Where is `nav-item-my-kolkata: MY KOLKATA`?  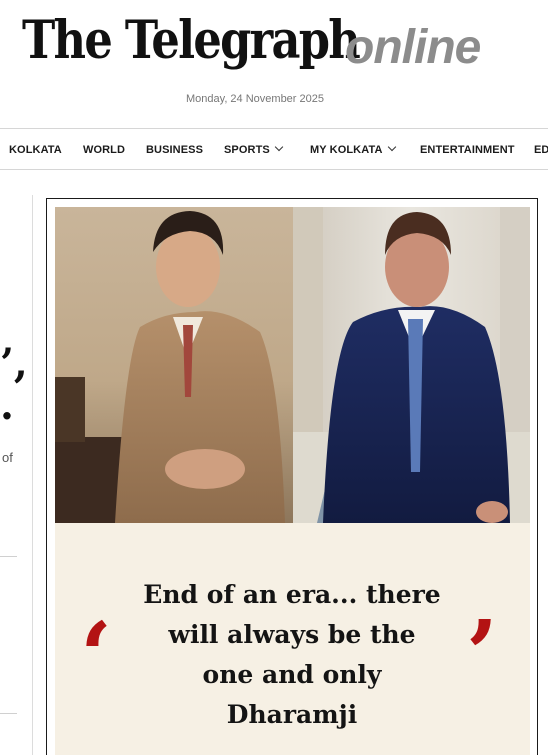
nav-item-my-kolkata: MY KOLKATA is located at coordinates (353, 149).